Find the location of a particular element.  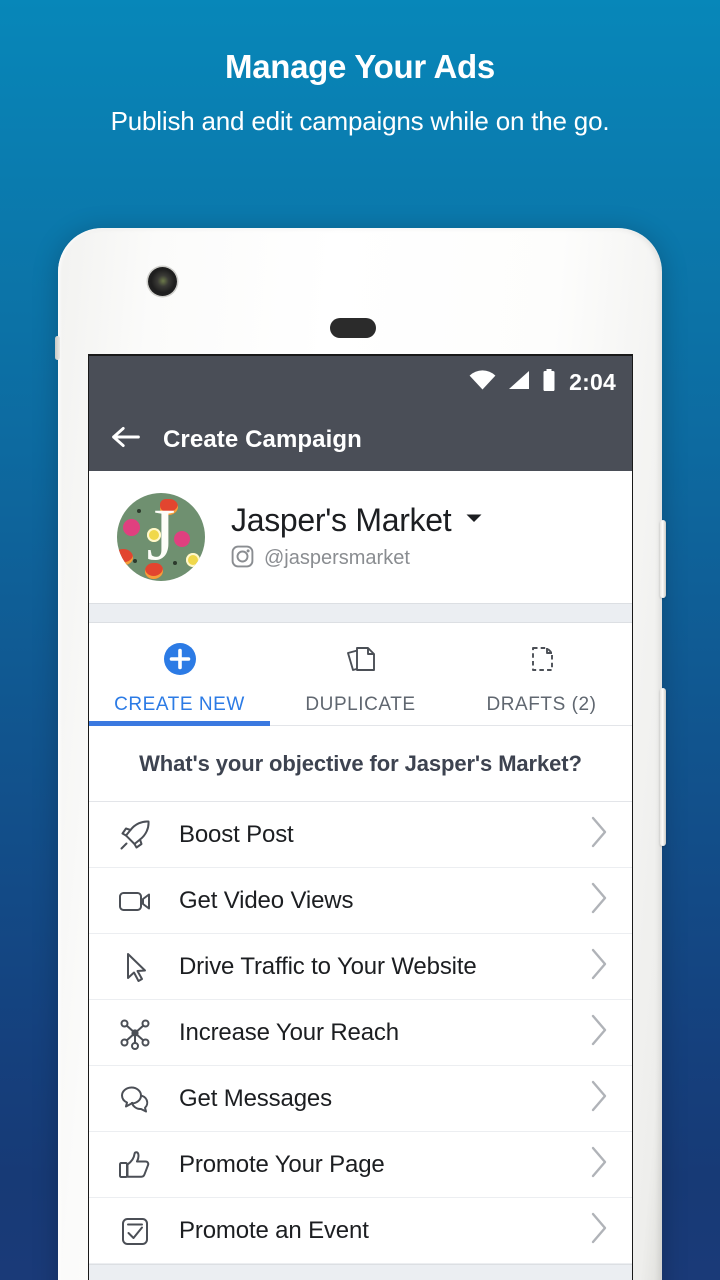

active-tab-indicator is located at coordinates (179, 723).